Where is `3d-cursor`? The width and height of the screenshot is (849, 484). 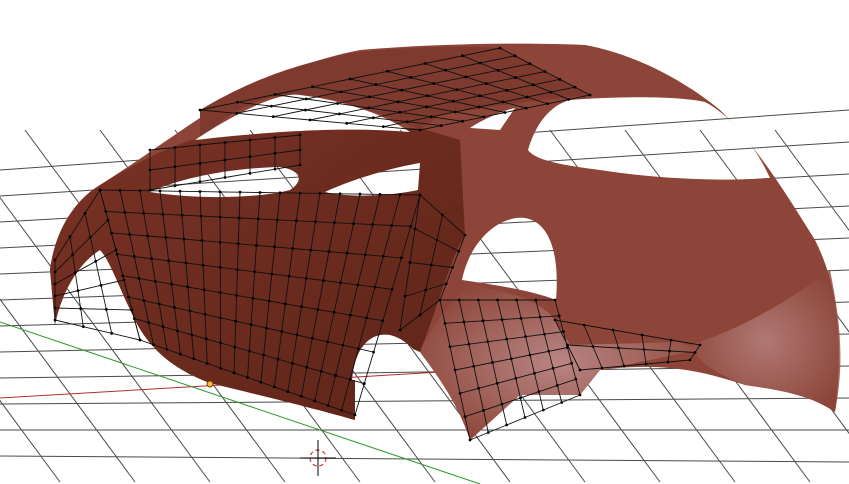 3d-cursor is located at coordinates (318, 458).